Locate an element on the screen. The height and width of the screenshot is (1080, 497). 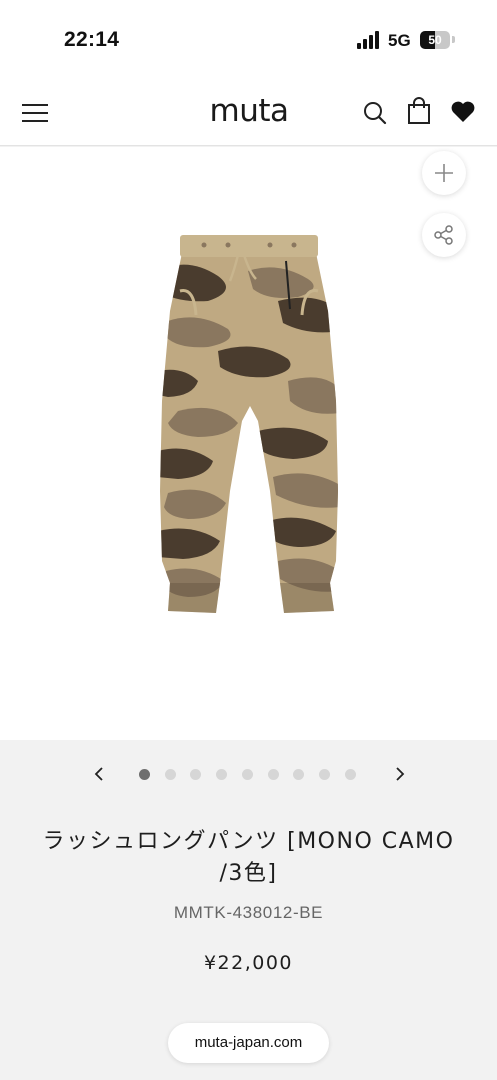
status-time: 22:14 is located at coordinates (92, 39).